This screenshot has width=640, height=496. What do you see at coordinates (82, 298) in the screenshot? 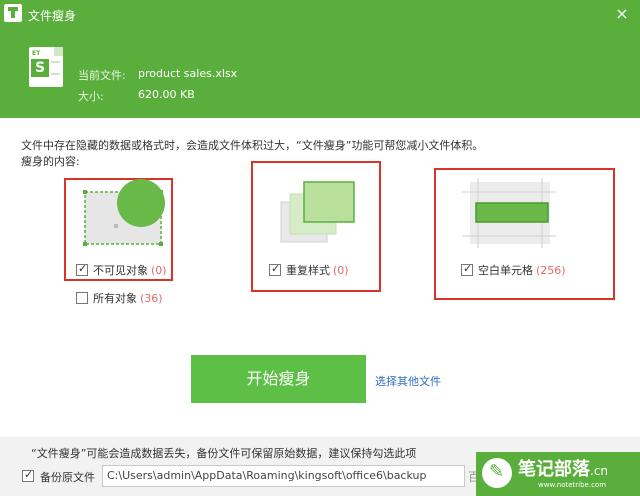
I see `all-objects-checkbox` at bounding box center [82, 298].